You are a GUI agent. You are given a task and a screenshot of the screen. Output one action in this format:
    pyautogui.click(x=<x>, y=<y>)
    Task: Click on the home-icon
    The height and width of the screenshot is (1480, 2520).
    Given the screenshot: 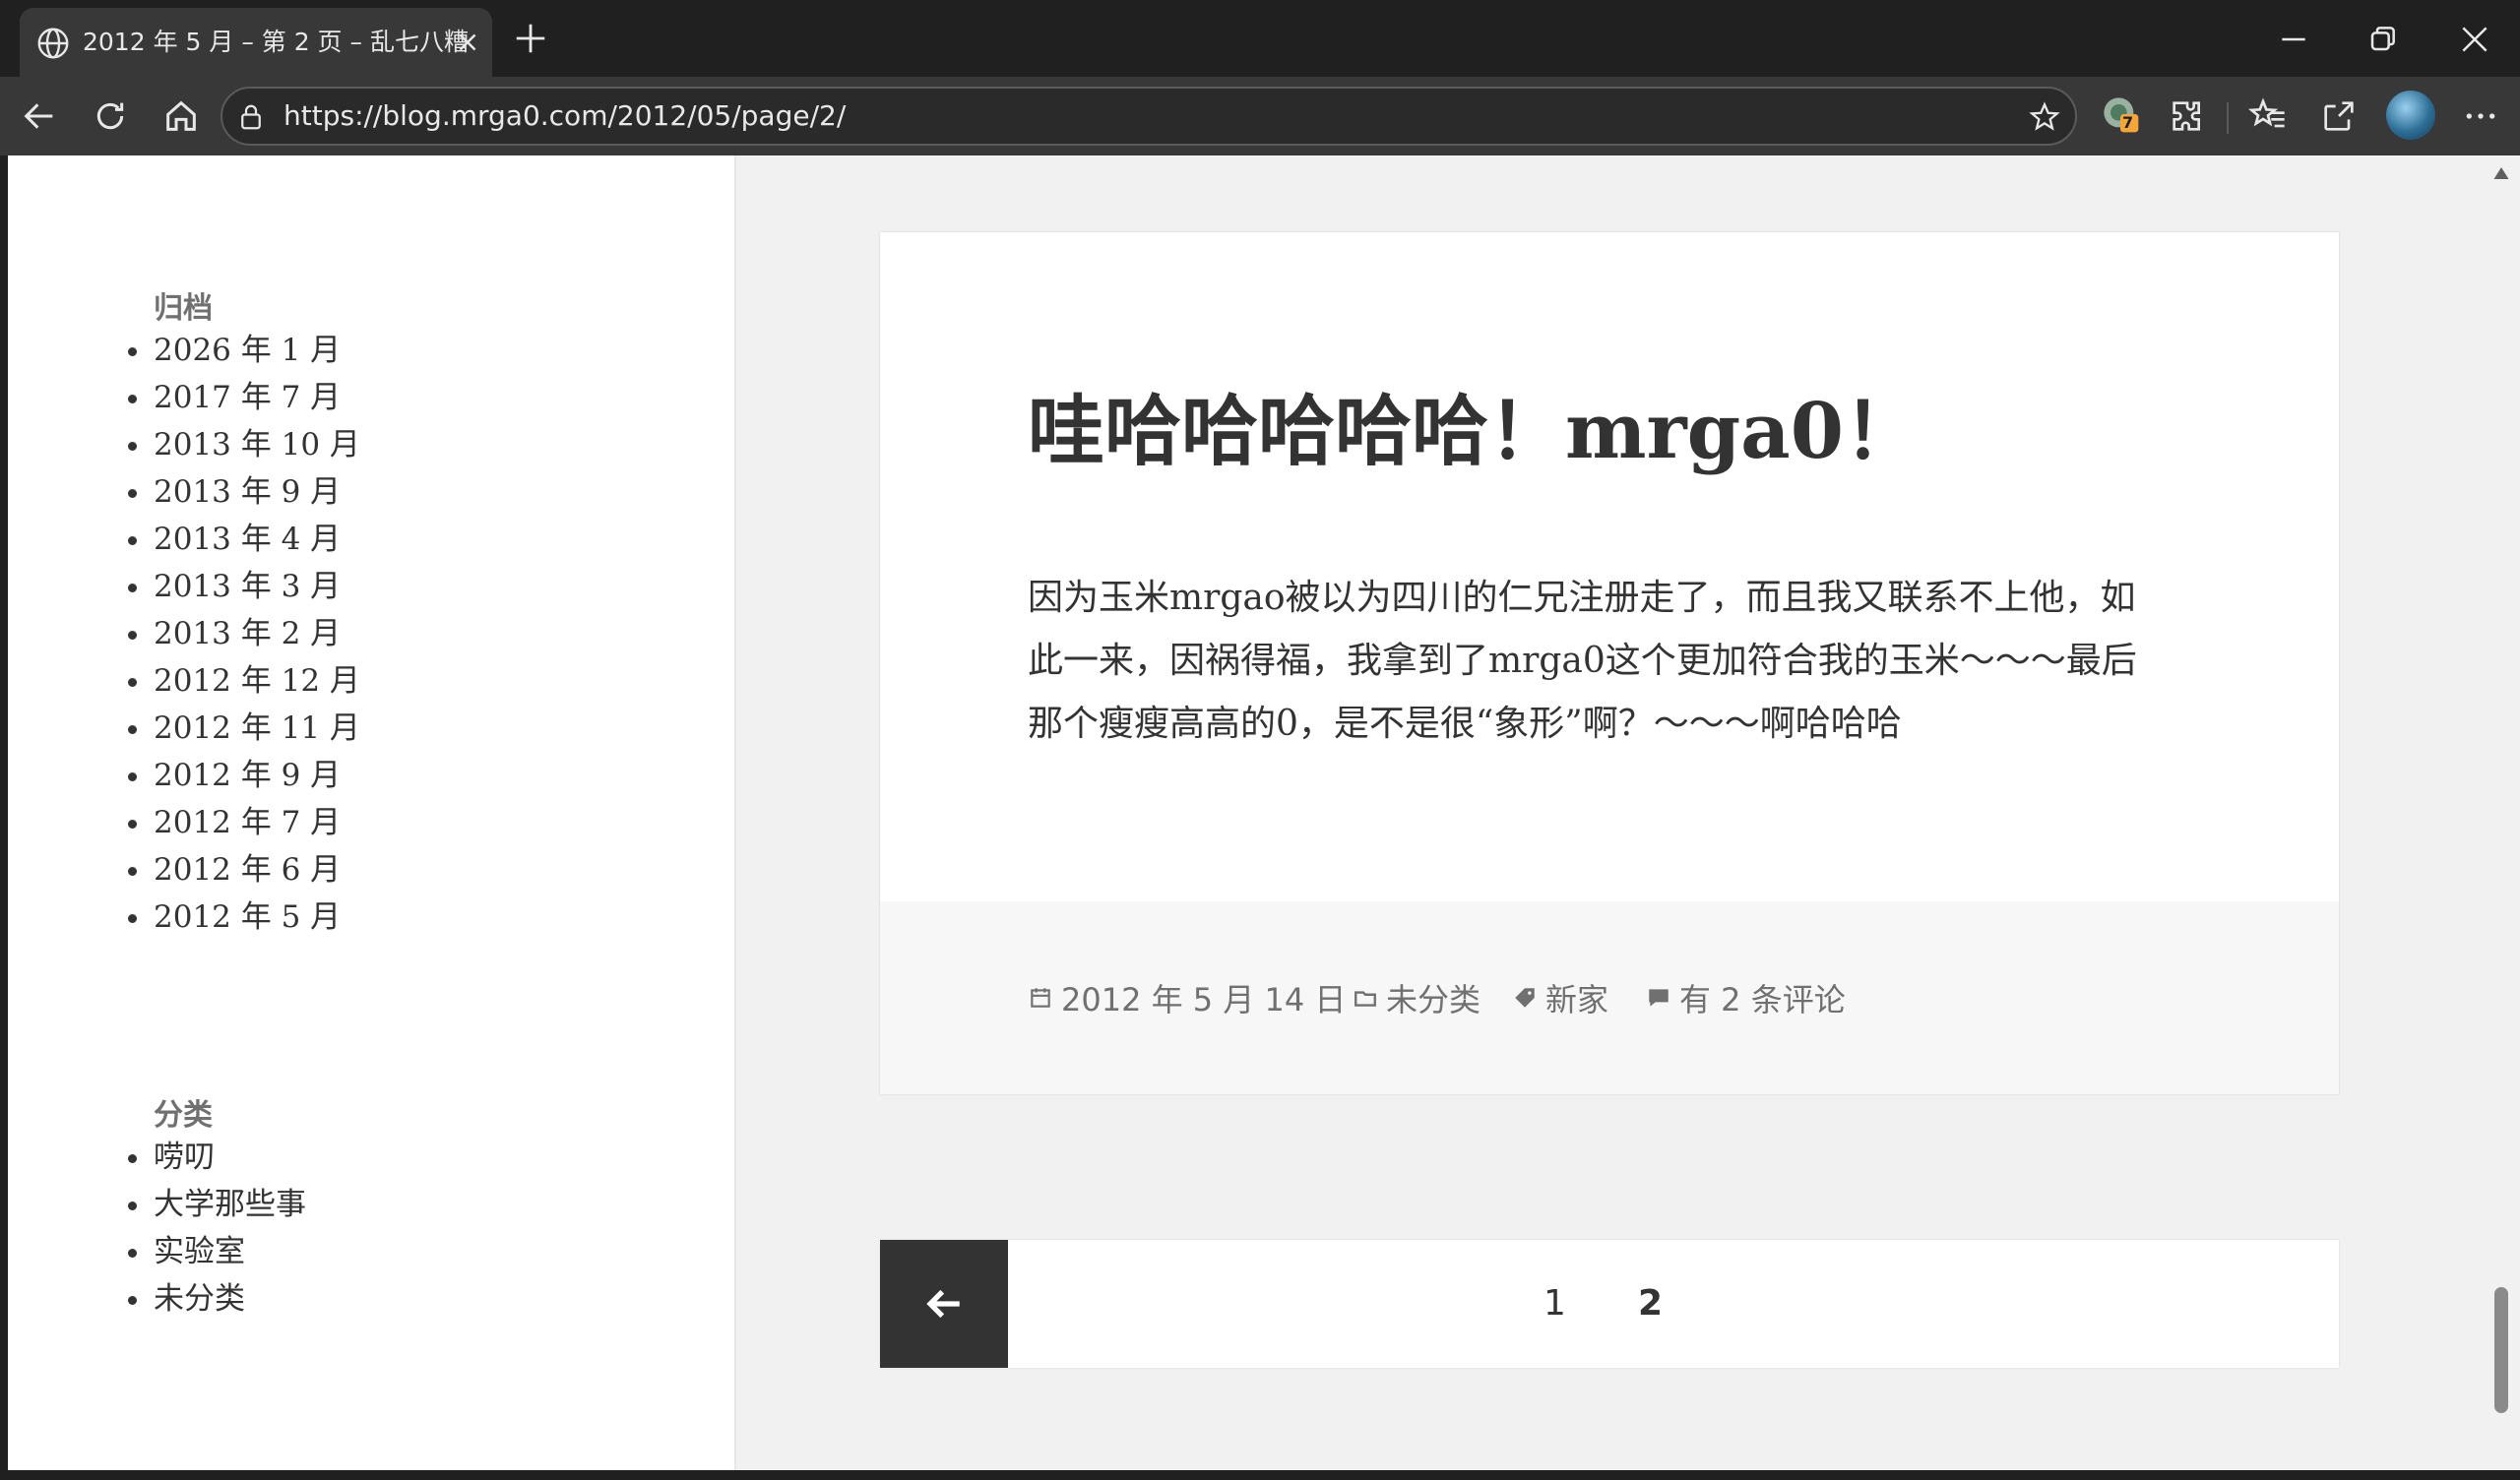 What is the action you would take?
    pyautogui.click(x=181, y=116)
    